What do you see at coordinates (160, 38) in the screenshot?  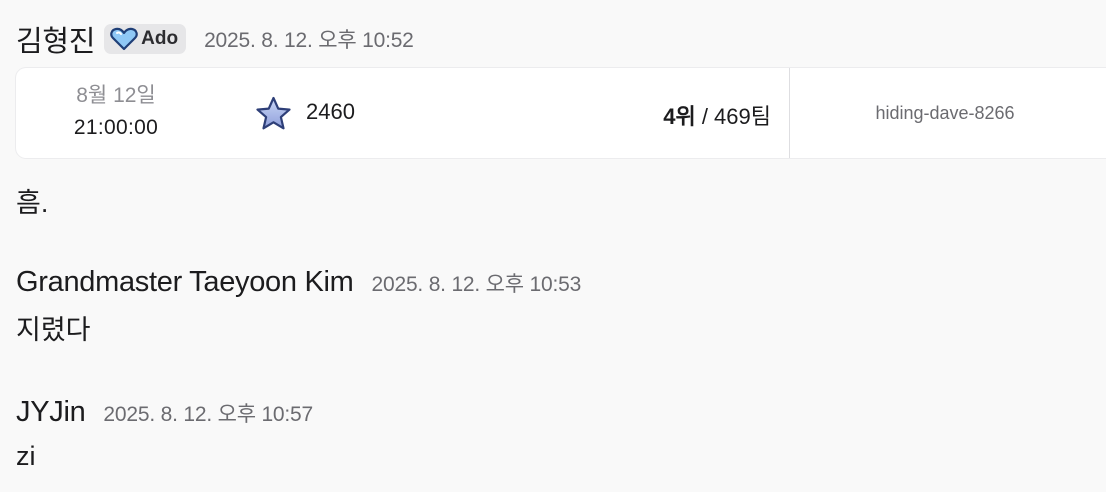 I see `badge-label: Ado` at bounding box center [160, 38].